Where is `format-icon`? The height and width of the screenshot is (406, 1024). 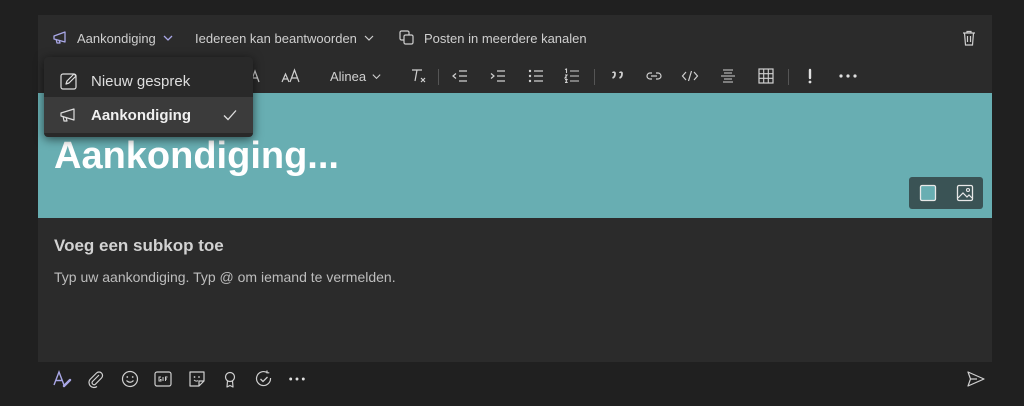
format-icon is located at coordinates (62, 379).